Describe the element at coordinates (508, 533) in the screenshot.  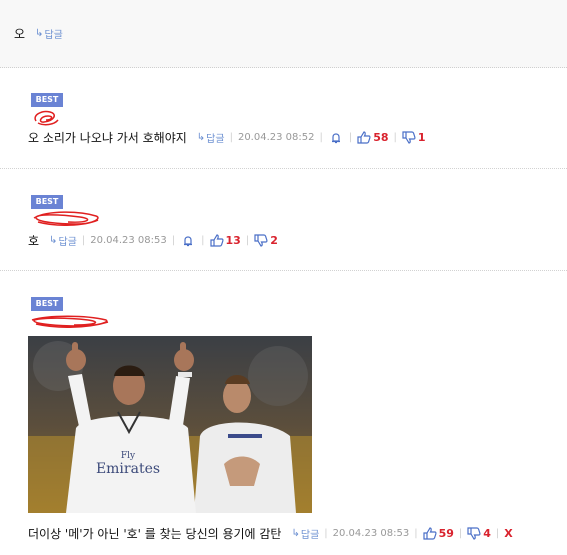
I see `delete-button: X` at that location.